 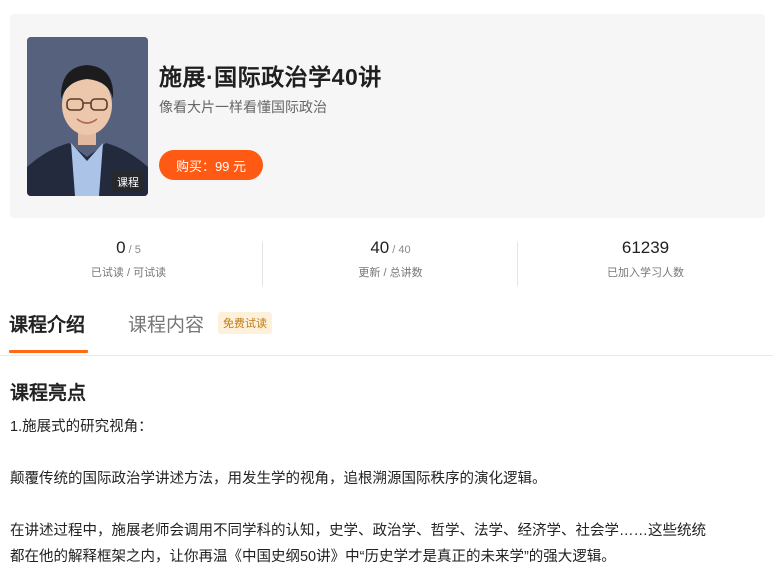 I want to click on stat-learners-label: 已加入学习人数, so click(x=645, y=273).